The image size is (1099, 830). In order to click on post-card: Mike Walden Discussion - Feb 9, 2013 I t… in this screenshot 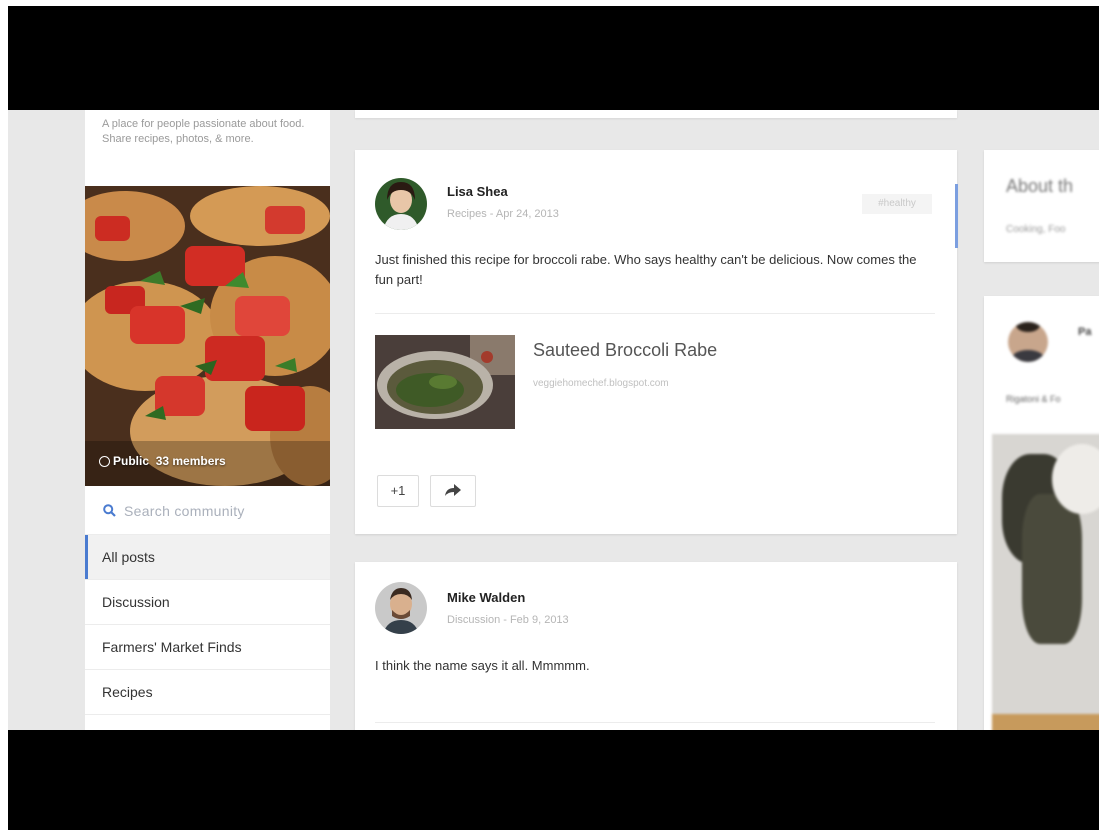, I will do `click(656, 646)`.